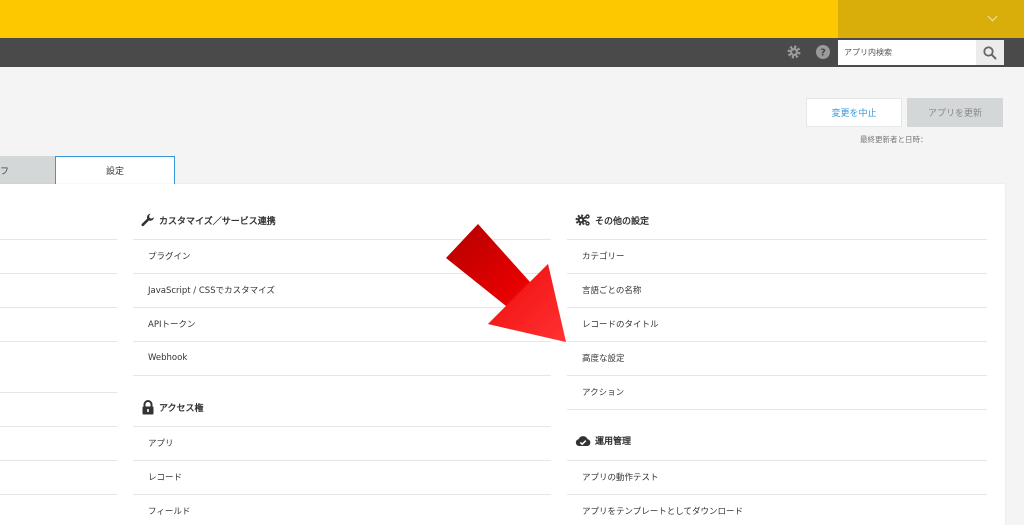  What do you see at coordinates (512, 19) in the screenshot?
I see `top-bar` at bounding box center [512, 19].